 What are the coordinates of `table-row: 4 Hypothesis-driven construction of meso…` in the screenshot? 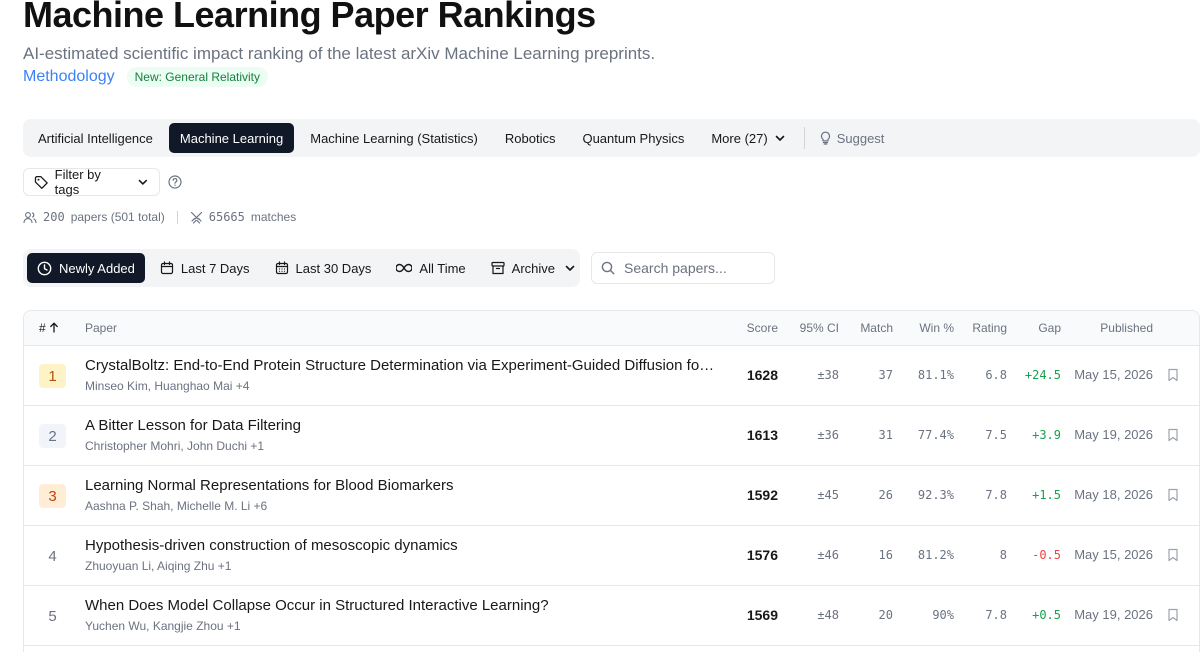 It's located at (611, 556).